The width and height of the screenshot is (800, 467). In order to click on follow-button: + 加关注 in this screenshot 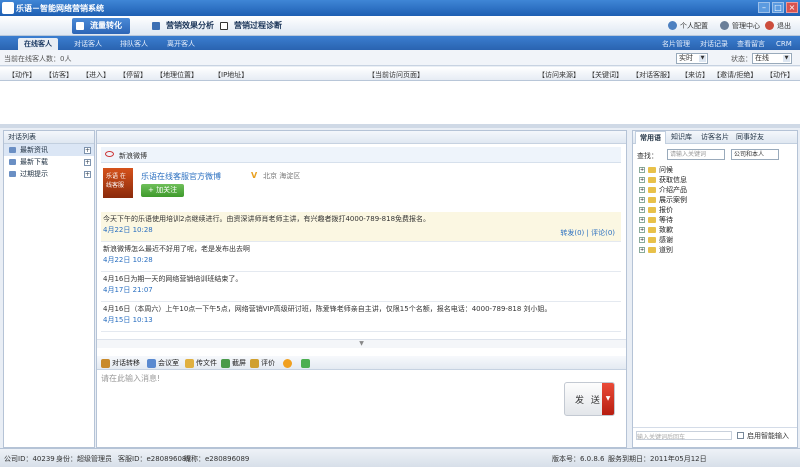, I will do `click(163, 190)`.